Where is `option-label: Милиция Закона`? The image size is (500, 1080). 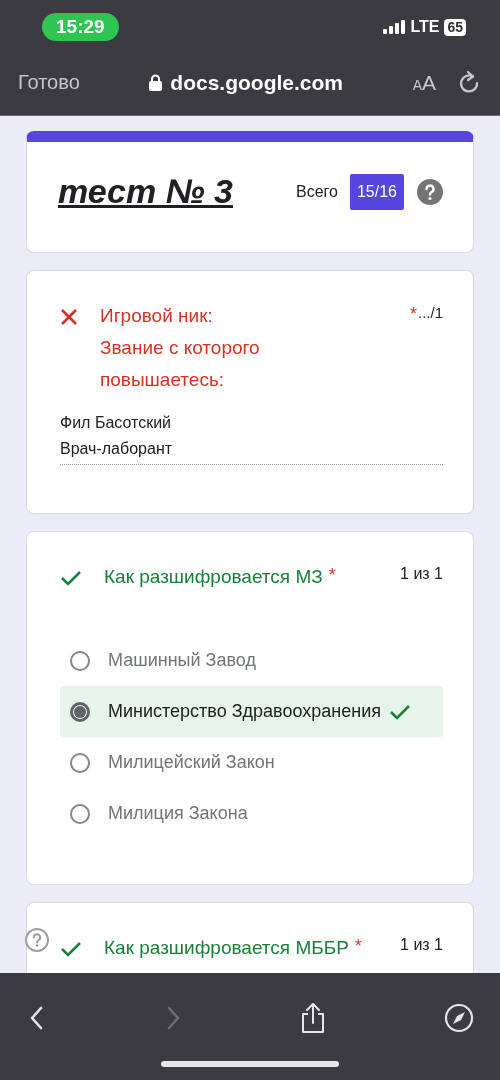
option-label: Милиция Закона is located at coordinates (178, 813).